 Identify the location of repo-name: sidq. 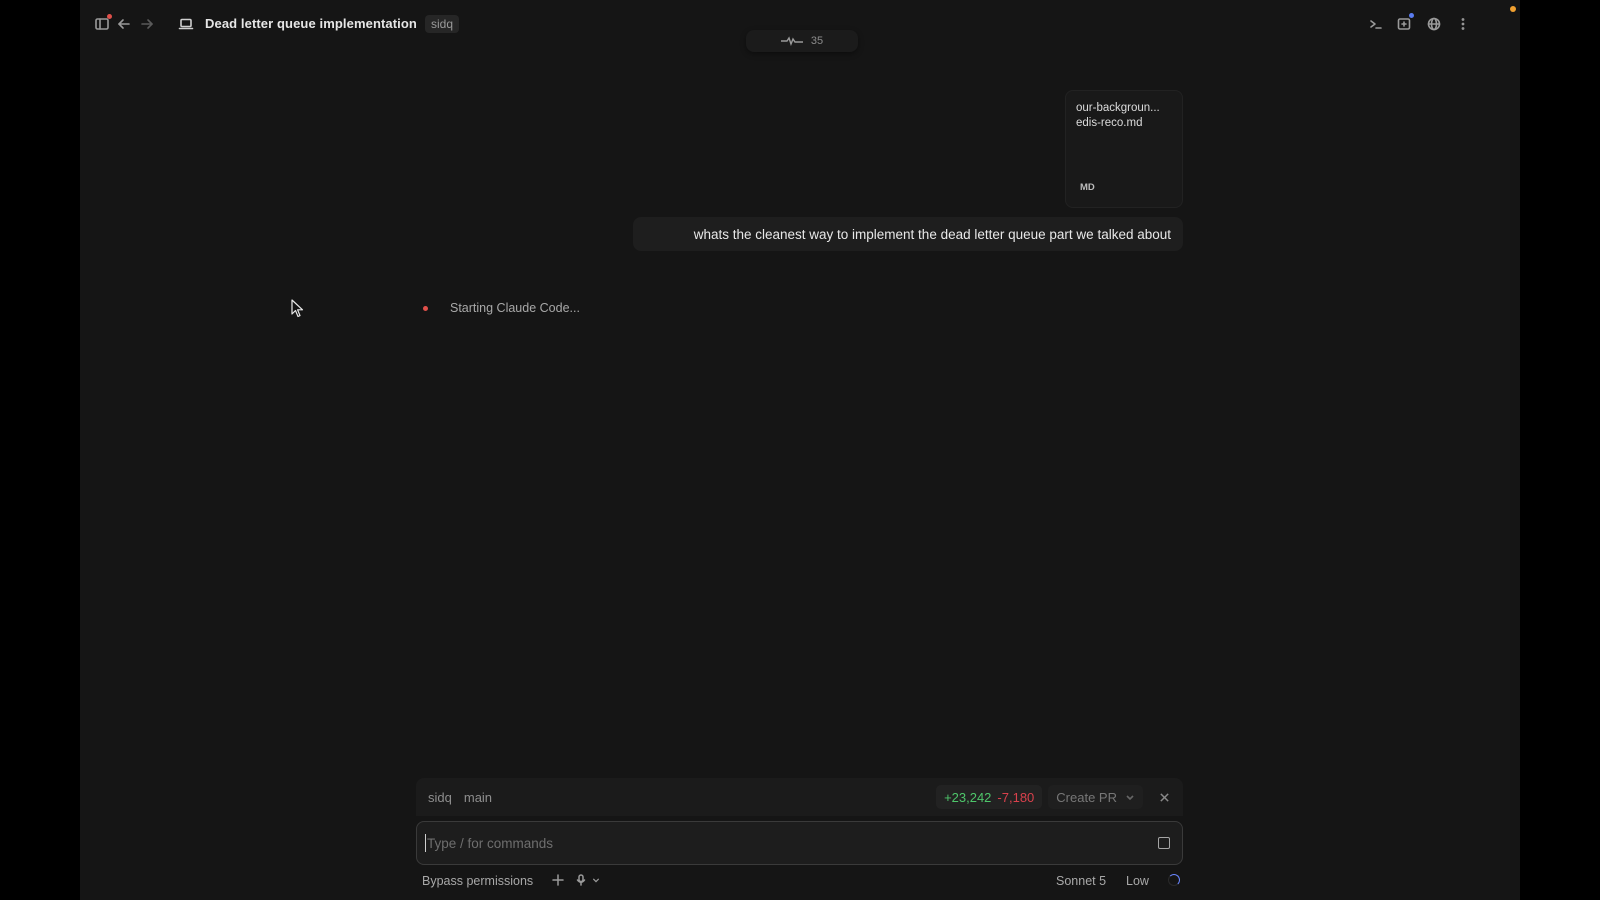
(440, 797).